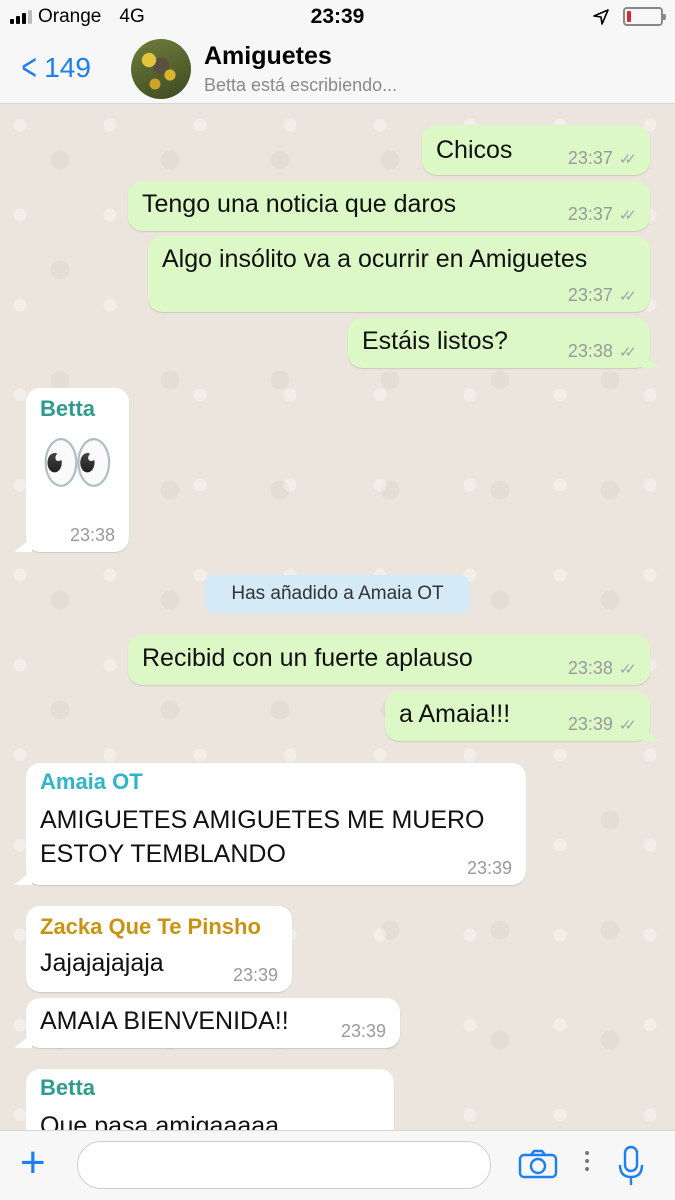 The height and width of the screenshot is (1200, 675). Describe the element at coordinates (499, 343) in the screenshot. I see `message-bubble-outgoing: Estáis listos? 23:38 ✓✓` at that location.